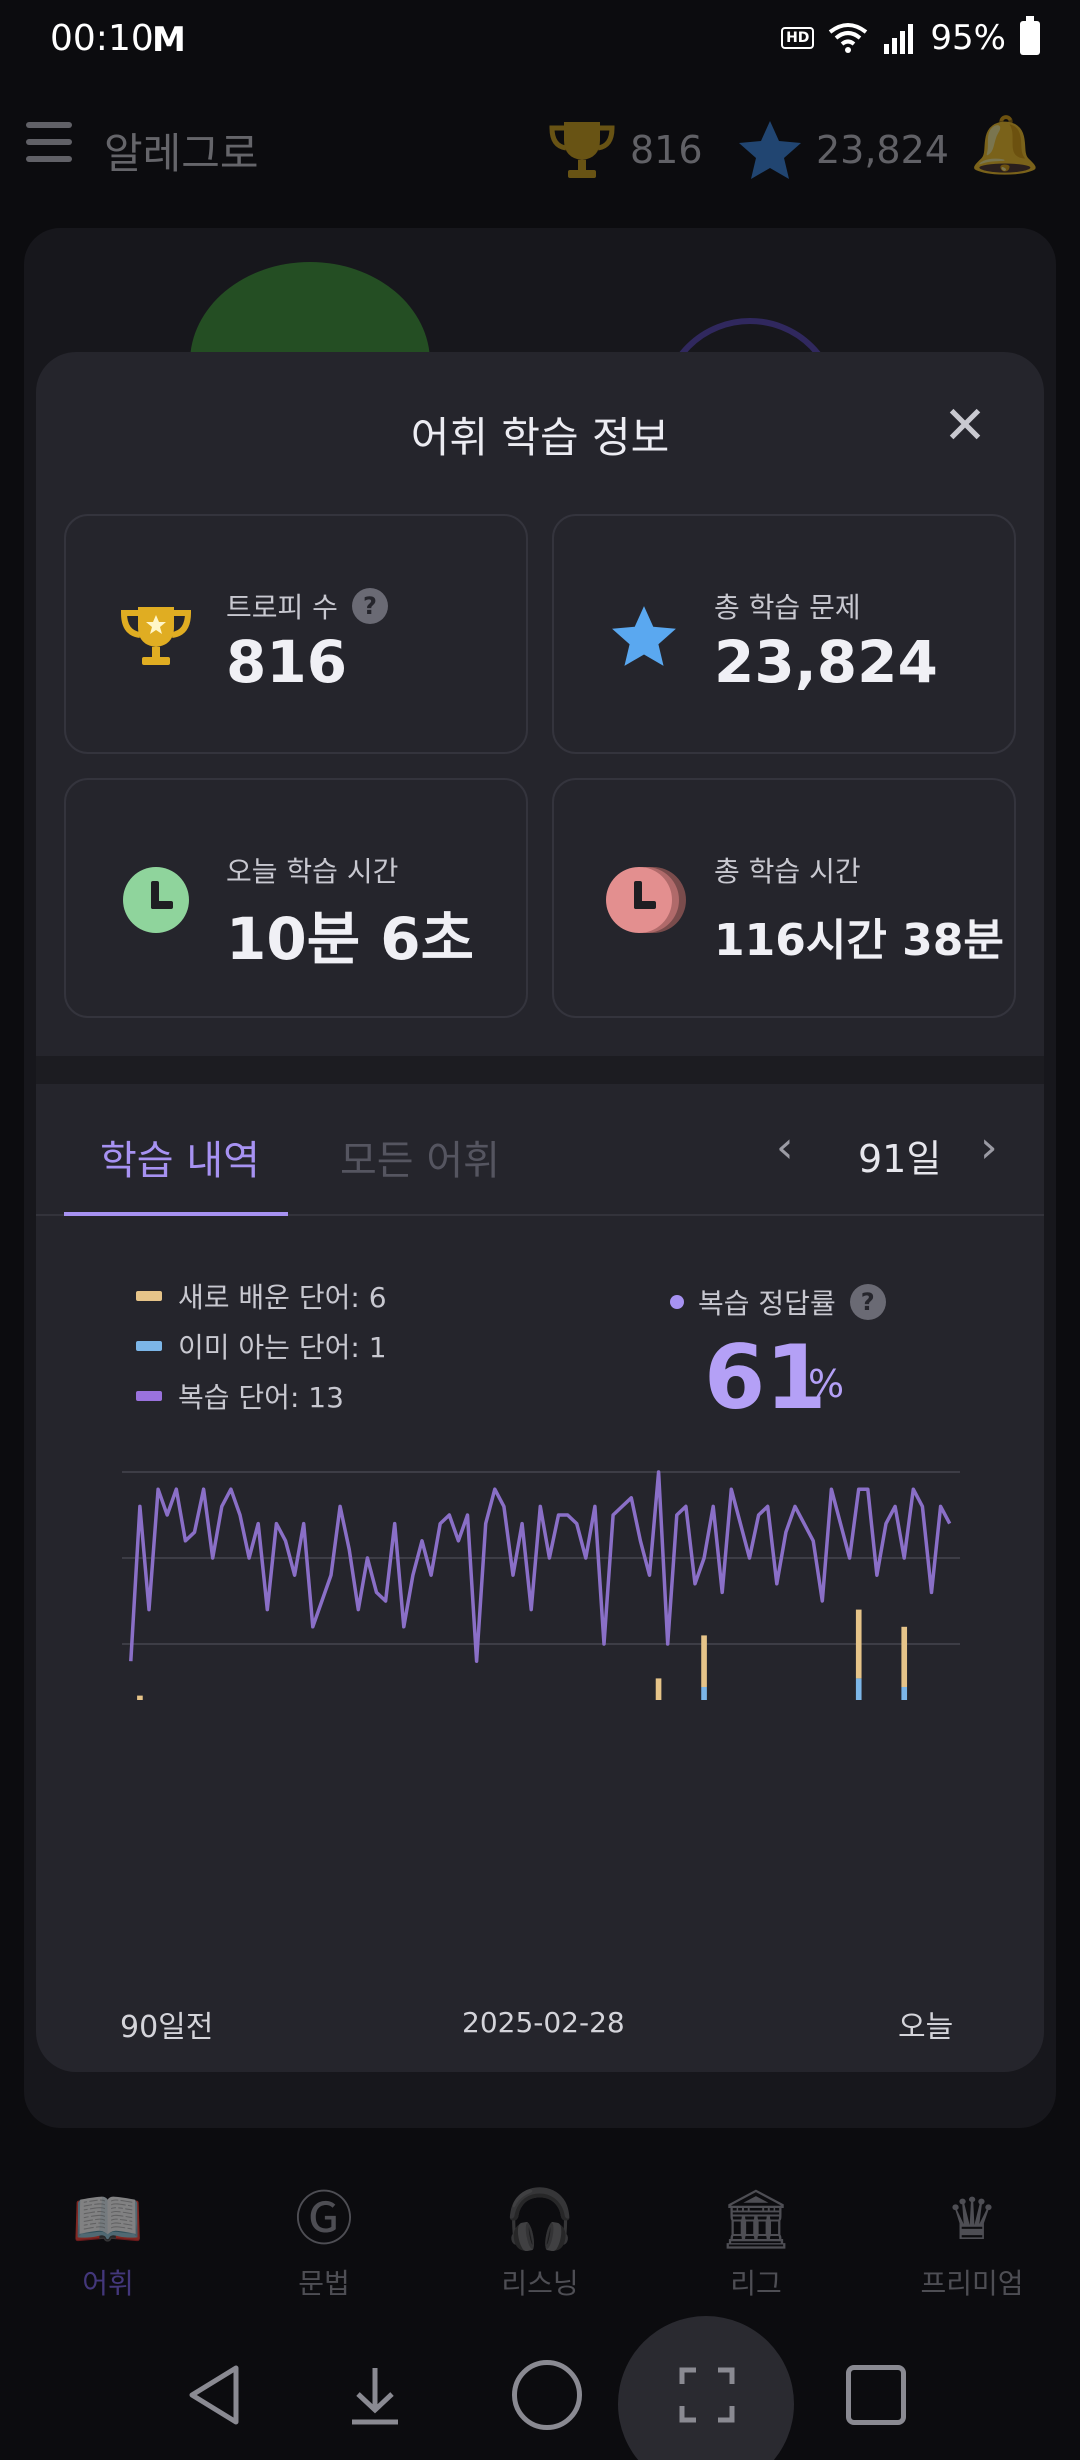 Image resolution: width=1080 pixels, height=2460 pixels. Describe the element at coordinates (540, 437) in the screenshot. I see `modal-title: 어휘 학습 정보` at that location.